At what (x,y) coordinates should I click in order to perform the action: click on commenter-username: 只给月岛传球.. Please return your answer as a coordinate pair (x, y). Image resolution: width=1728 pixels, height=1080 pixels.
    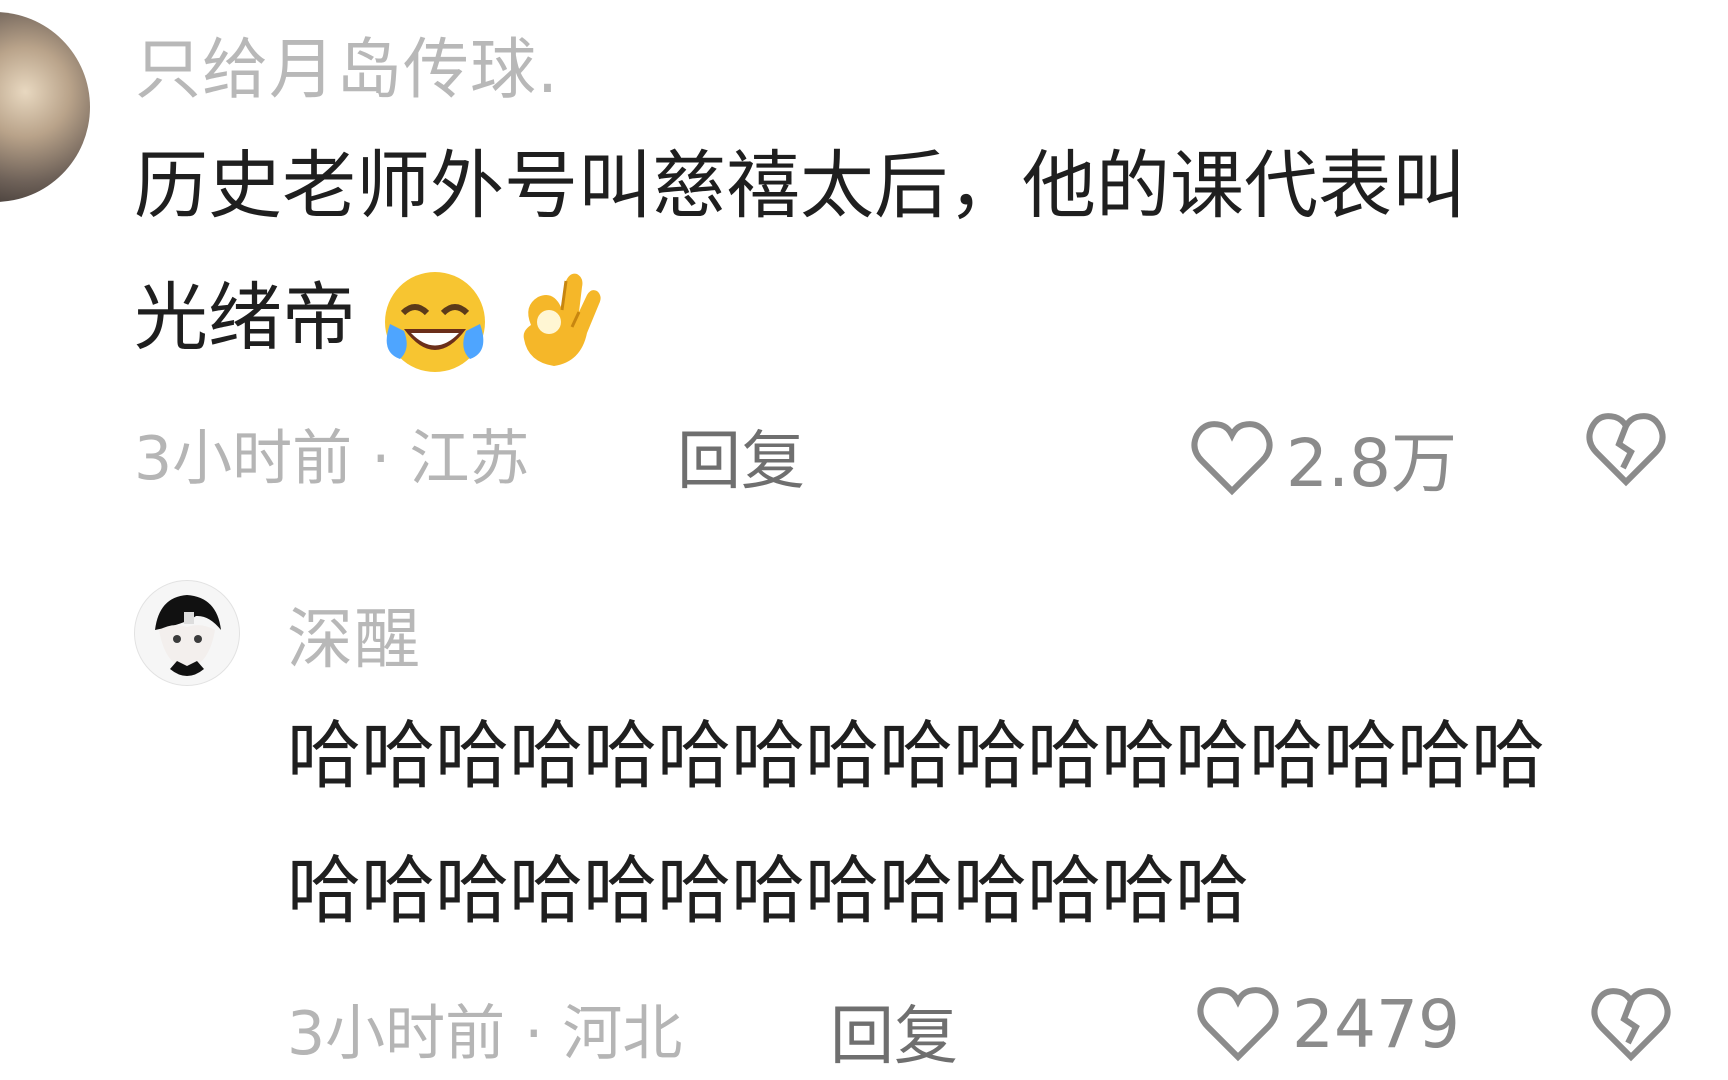
    Looking at the image, I should click on (347, 64).